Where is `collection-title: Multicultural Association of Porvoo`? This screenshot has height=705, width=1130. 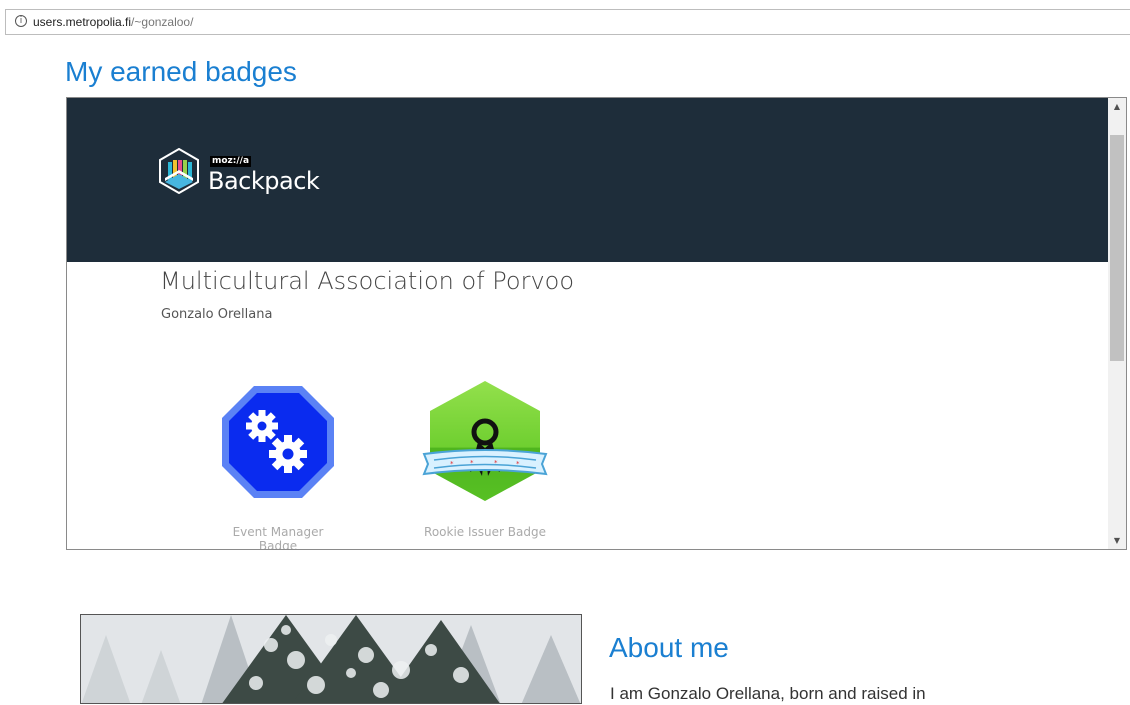 collection-title: Multicultural Association of Porvoo is located at coordinates (367, 281).